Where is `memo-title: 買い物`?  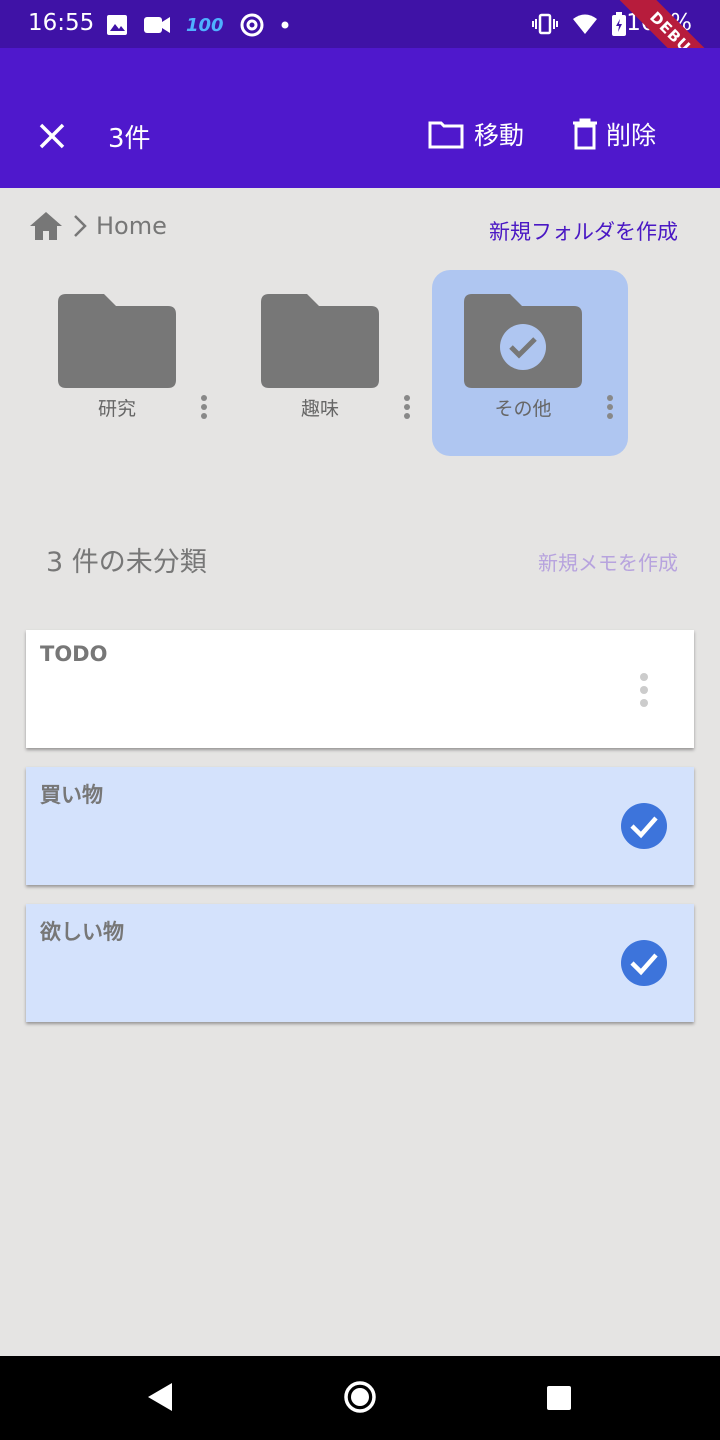
memo-title: 買い物 is located at coordinates (71, 795).